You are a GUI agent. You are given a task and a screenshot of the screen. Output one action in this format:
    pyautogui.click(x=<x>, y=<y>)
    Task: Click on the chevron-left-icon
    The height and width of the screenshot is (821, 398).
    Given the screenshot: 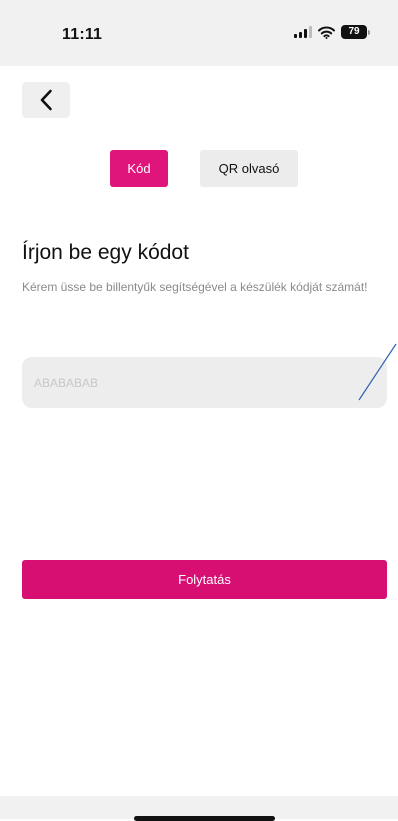 What is the action you would take?
    pyautogui.click(x=46, y=100)
    